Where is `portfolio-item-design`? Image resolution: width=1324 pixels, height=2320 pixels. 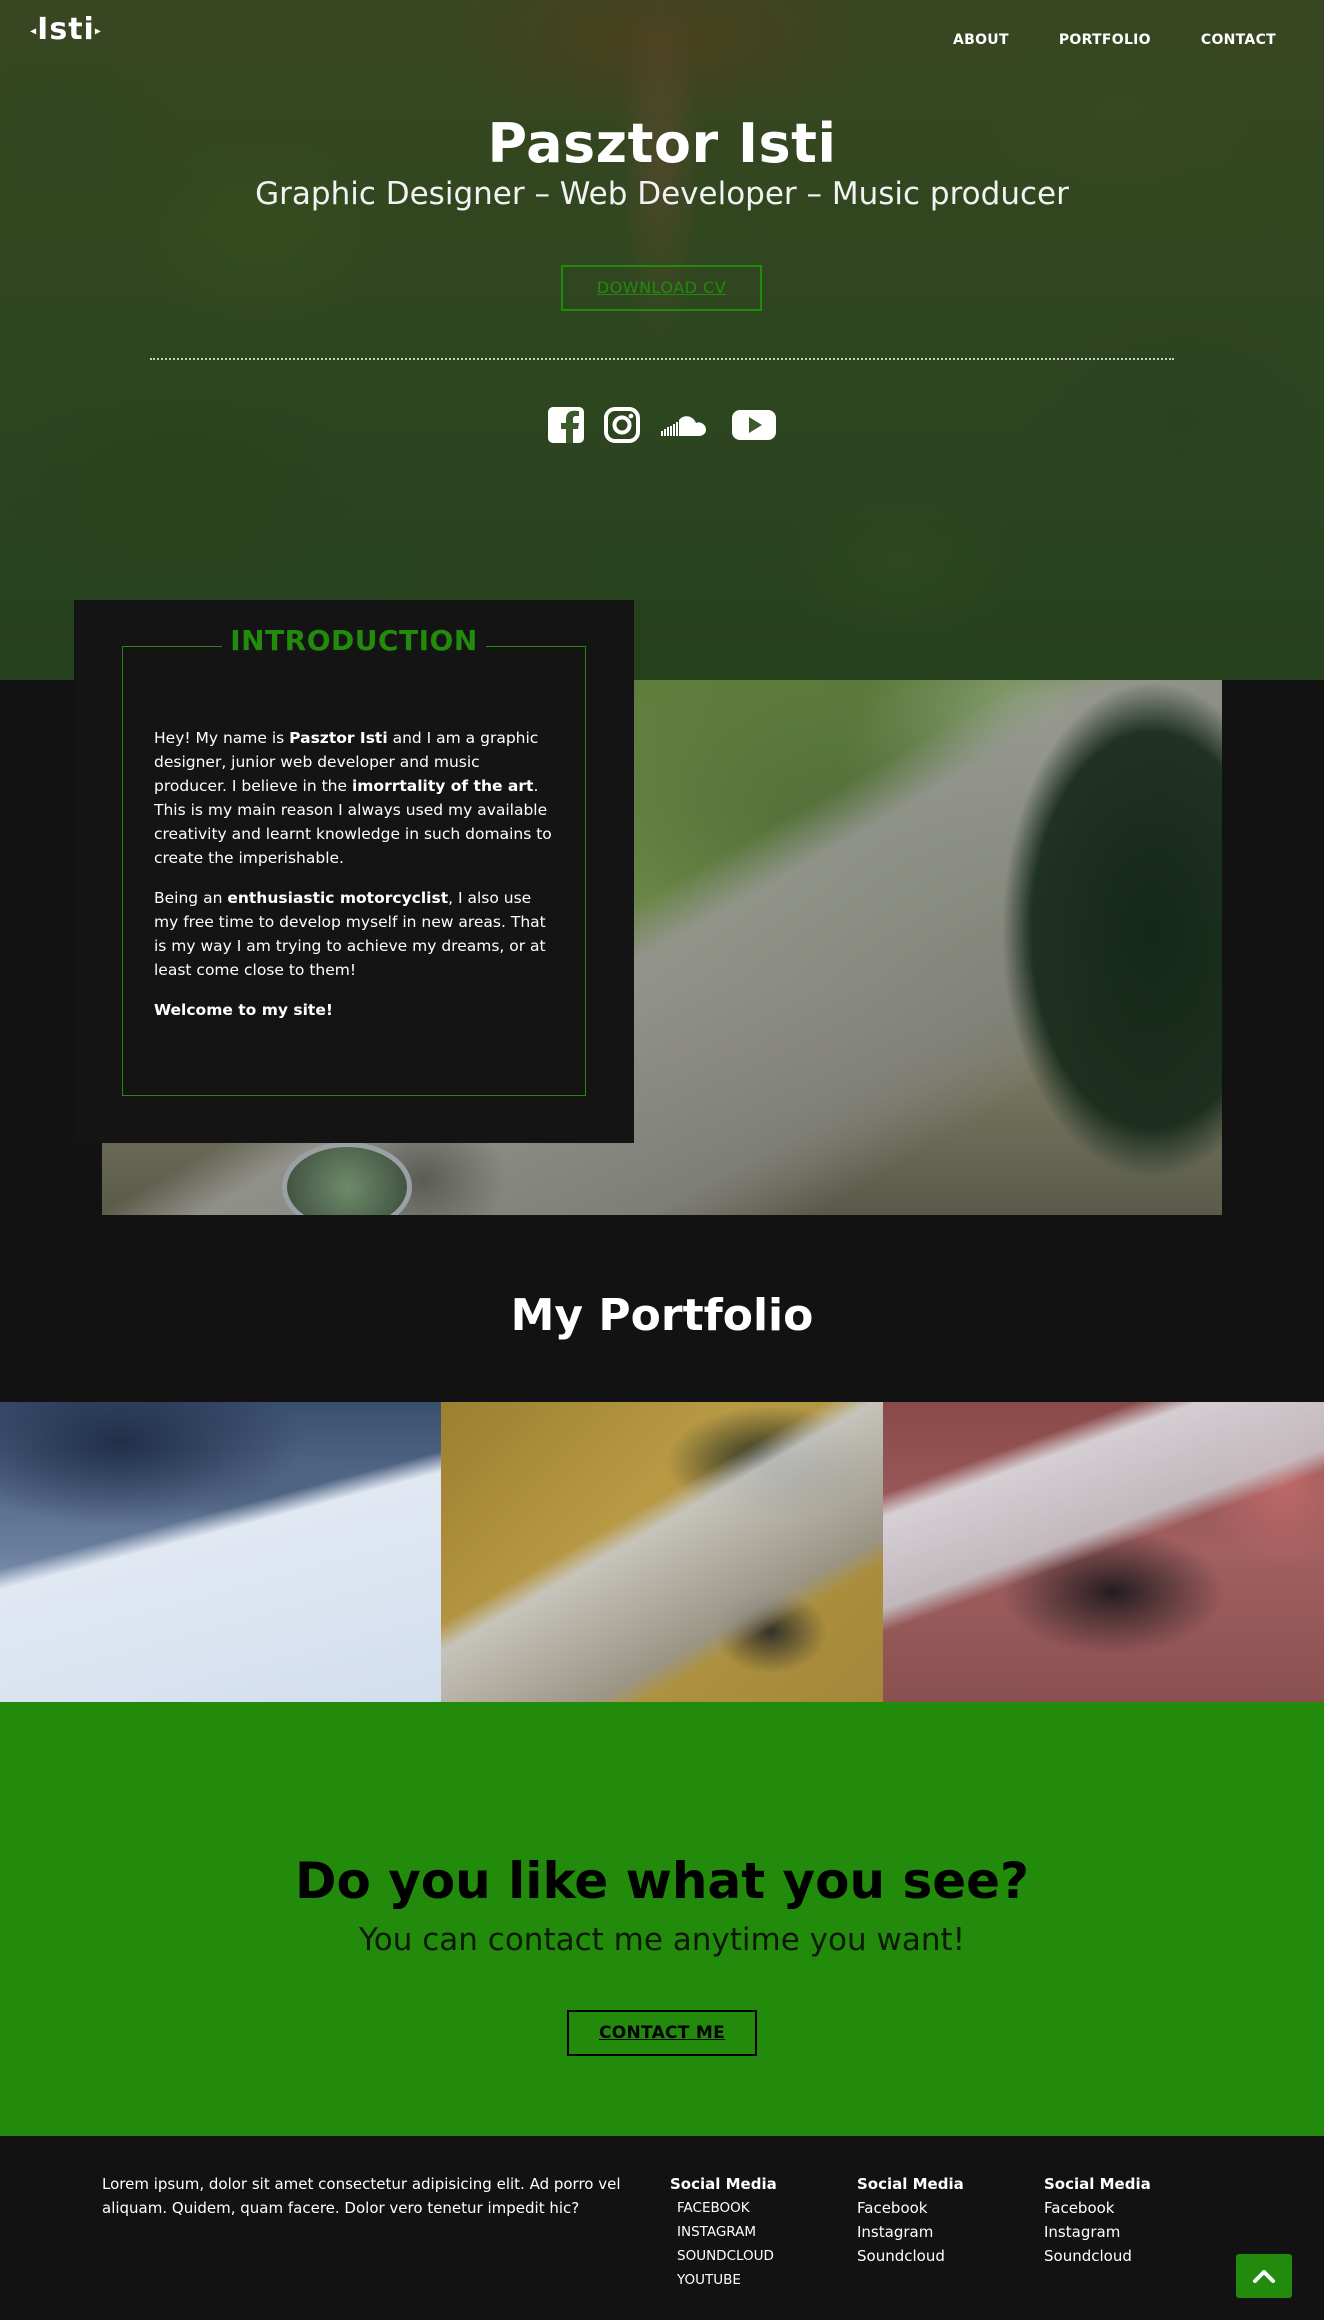 portfolio-item-design is located at coordinates (221, 1552).